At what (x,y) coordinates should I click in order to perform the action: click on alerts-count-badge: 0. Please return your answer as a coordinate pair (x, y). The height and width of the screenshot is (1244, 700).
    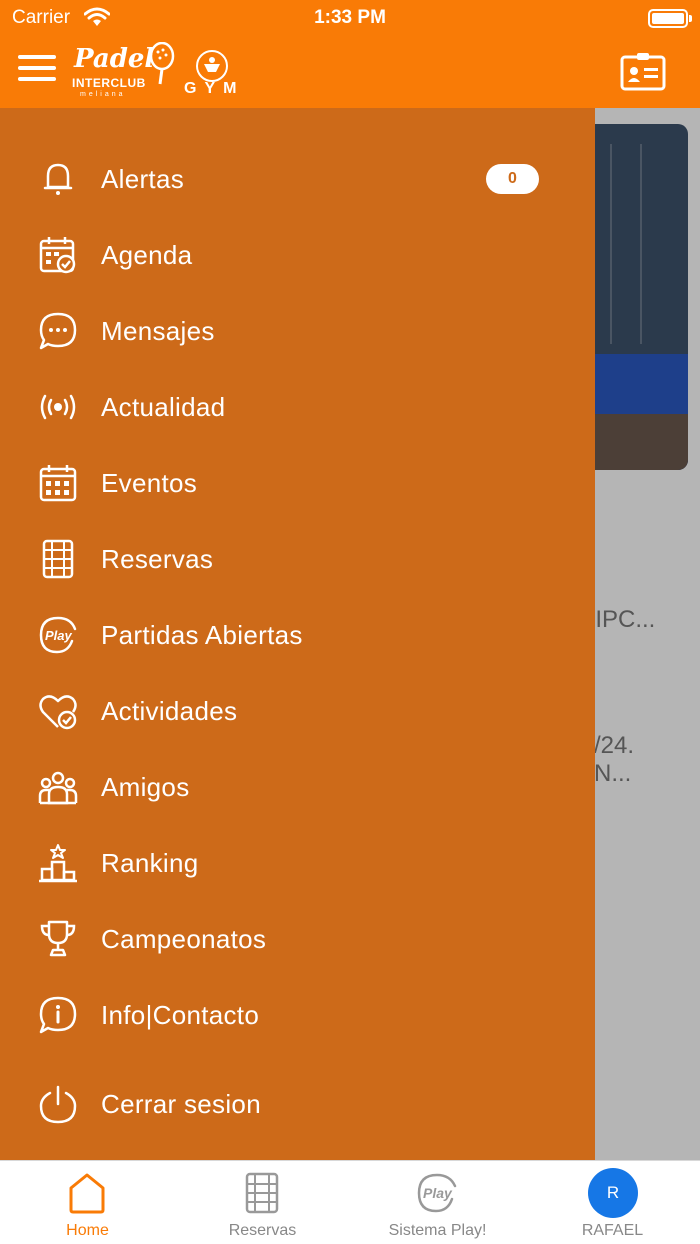
    Looking at the image, I should click on (512, 179).